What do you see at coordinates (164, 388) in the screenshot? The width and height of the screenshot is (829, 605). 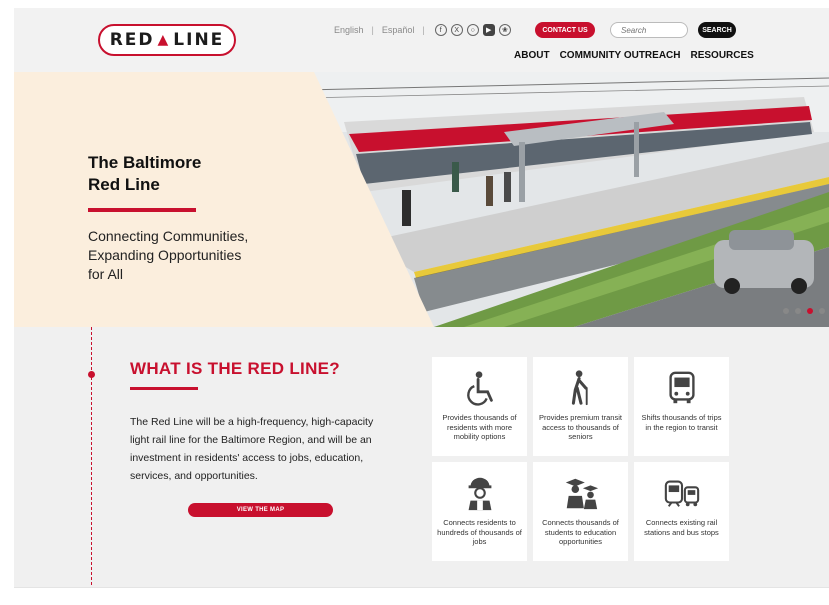 I see `section-divider` at bounding box center [164, 388].